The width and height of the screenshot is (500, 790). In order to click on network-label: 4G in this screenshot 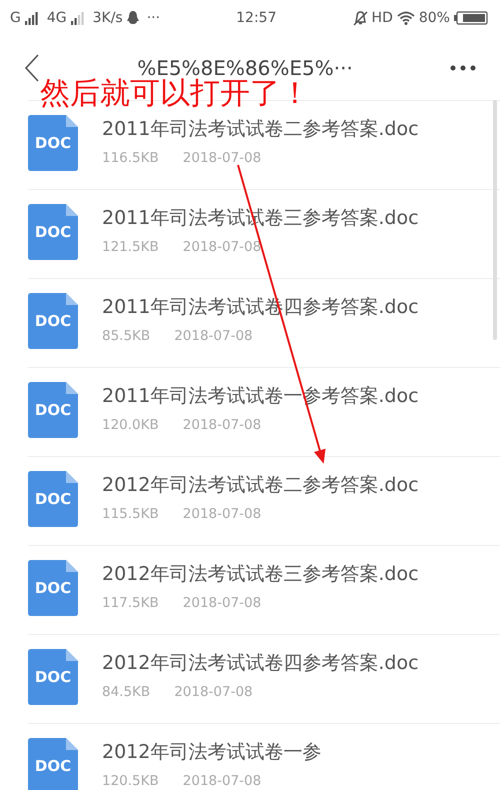, I will do `click(56, 18)`.